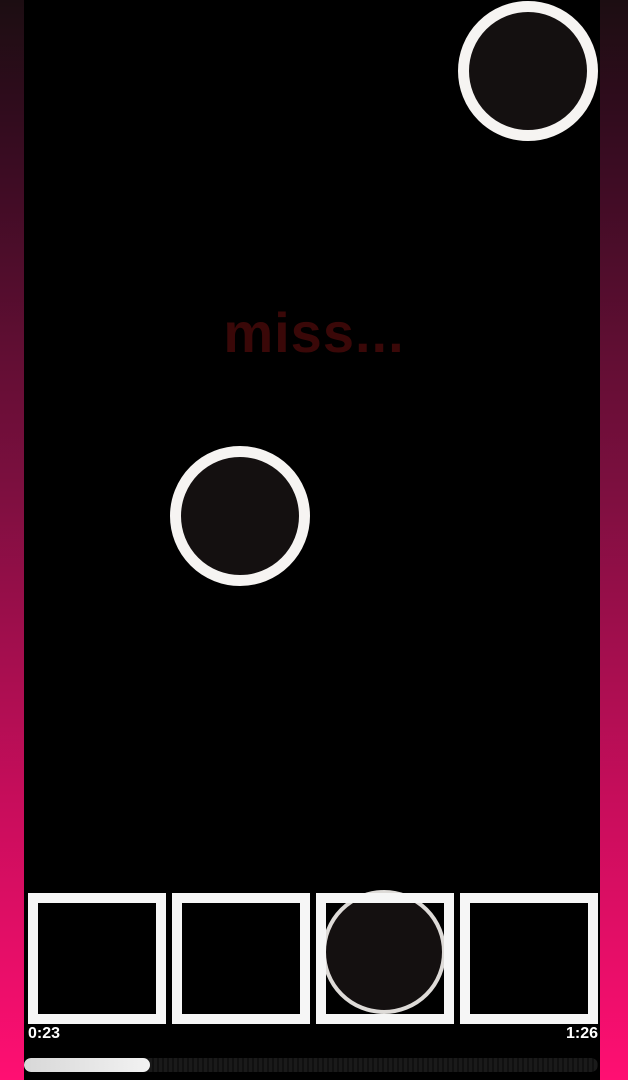 The width and height of the screenshot is (628, 1080). What do you see at coordinates (311, 1065) in the screenshot?
I see `song-progress-bar` at bounding box center [311, 1065].